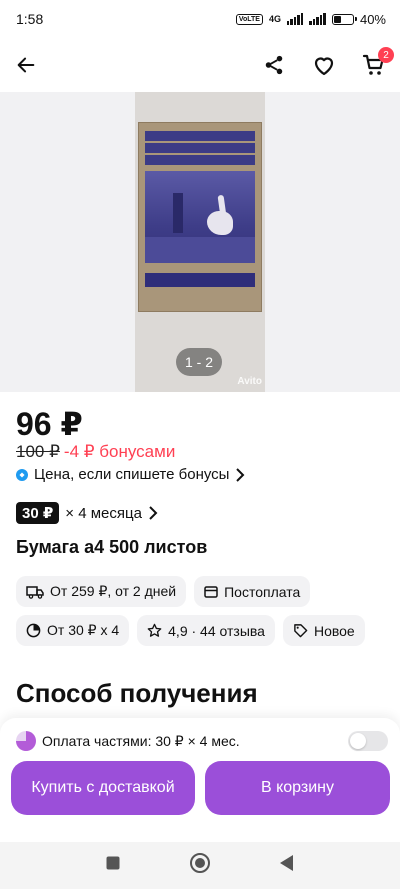  I want to click on price-main: 96 ₽, so click(49, 424).